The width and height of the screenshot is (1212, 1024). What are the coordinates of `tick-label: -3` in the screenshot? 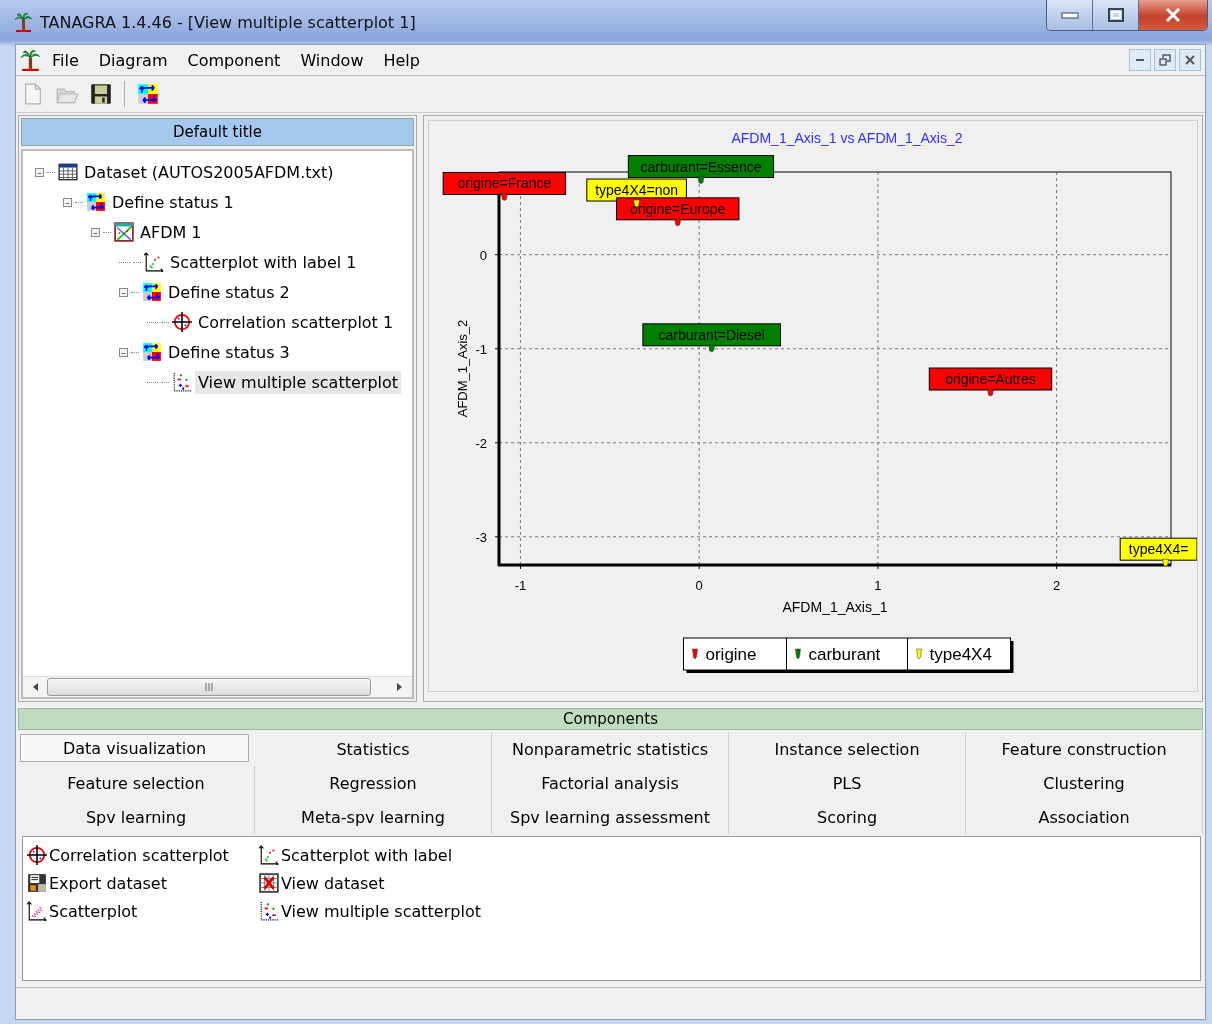 It's located at (481, 537).